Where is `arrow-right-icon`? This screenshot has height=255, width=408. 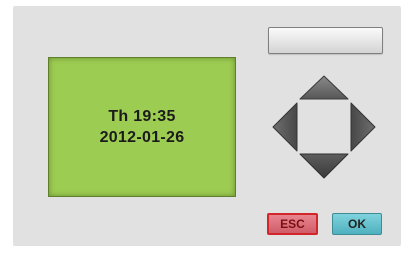
arrow-right-icon is located at coordinates (363, 127).